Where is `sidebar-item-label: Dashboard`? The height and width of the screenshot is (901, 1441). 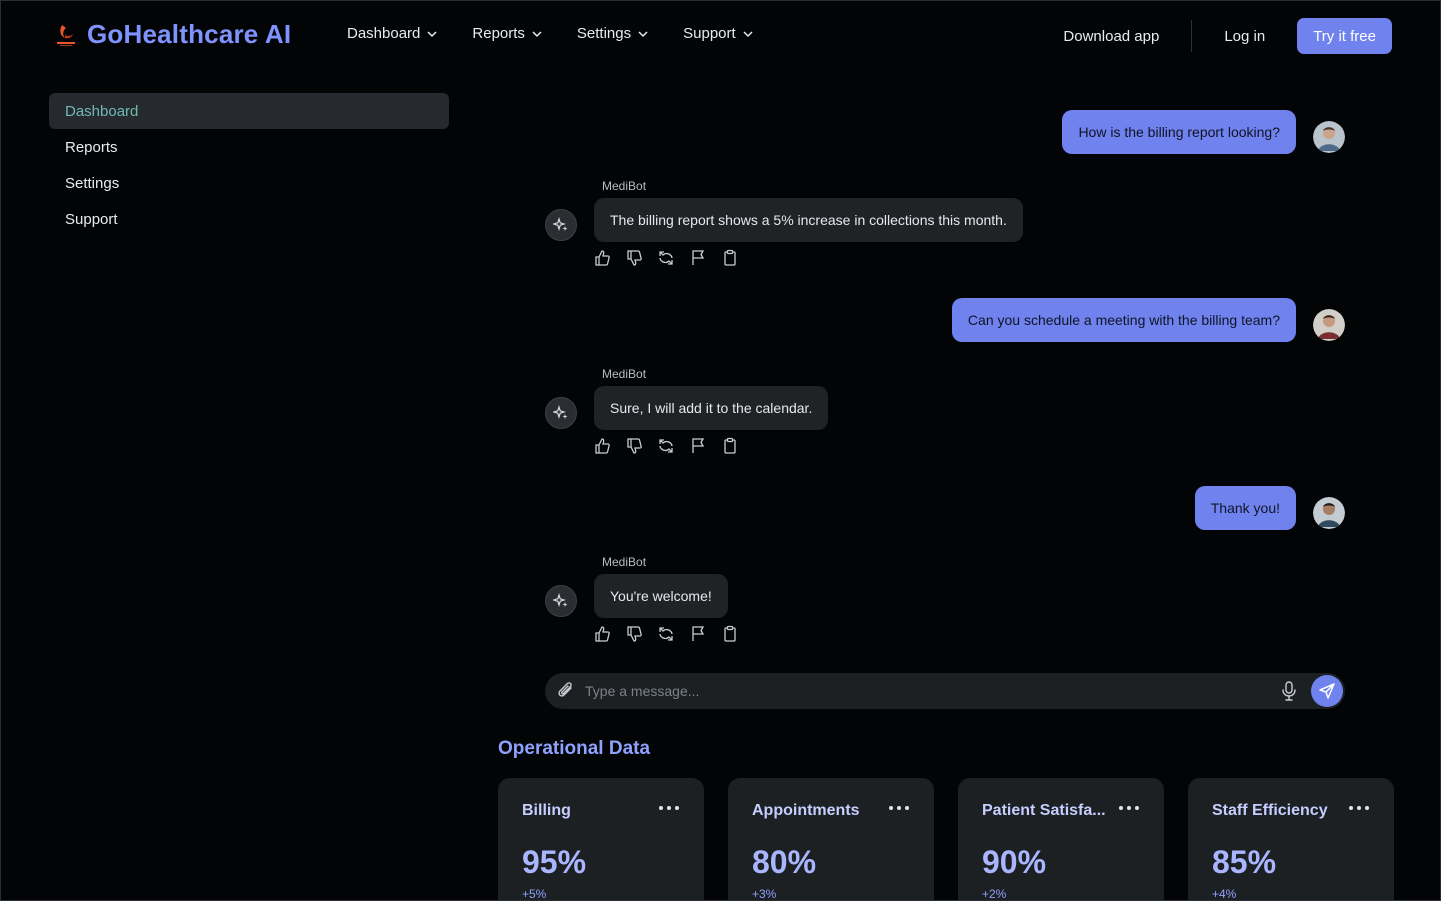 sidebar-item-label: Dashboard is located at coordinates (102, 111).